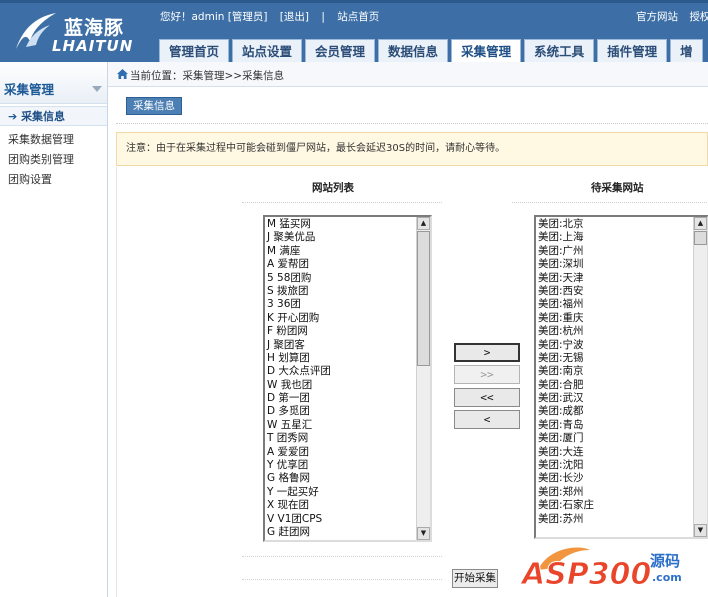 Image resolution: width=708 pixels, height=597 pixels. Describe the element at coordinates (348, 411) in the screenshot. I see `list-item: D 多觅团` at that location.